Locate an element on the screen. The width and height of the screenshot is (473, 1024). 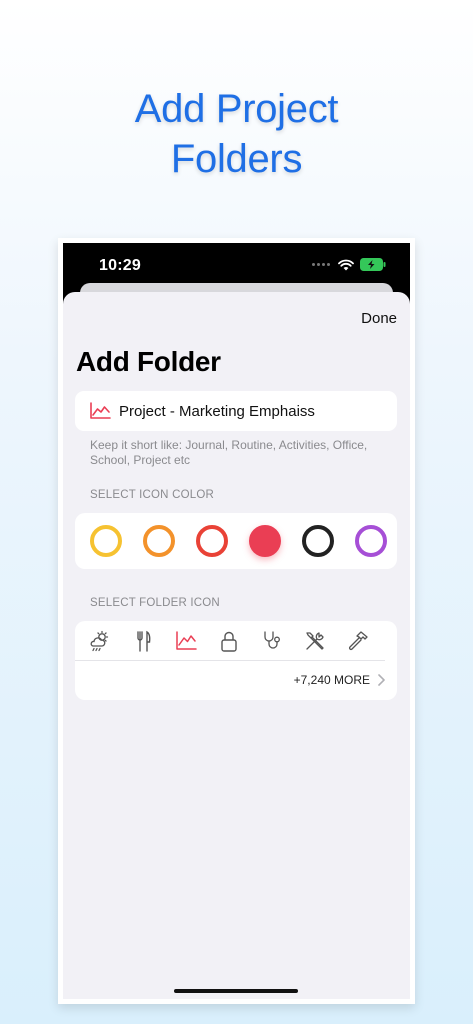
lock-icon is located at coordinates (229, 641).